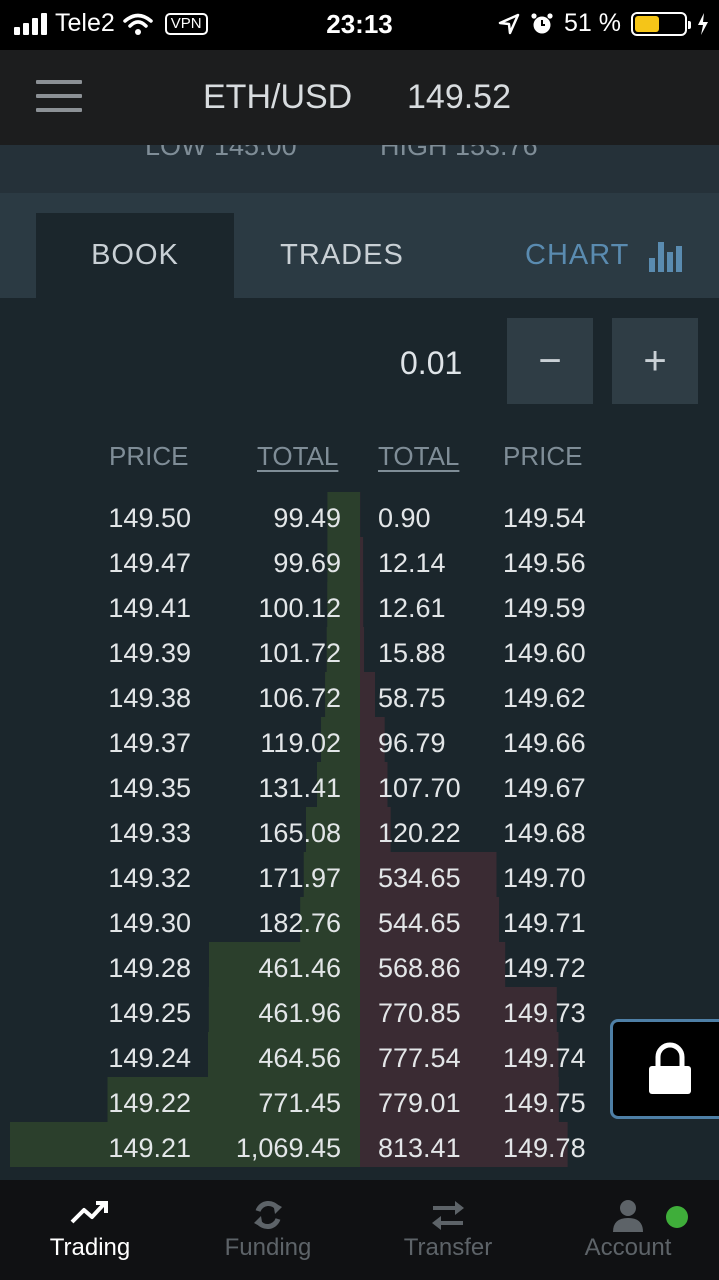 The image size is (719, 1280). Describe the element at coordinates (221, 153) in the screenshot. I see `low-value: LOW 145.00` at that location.